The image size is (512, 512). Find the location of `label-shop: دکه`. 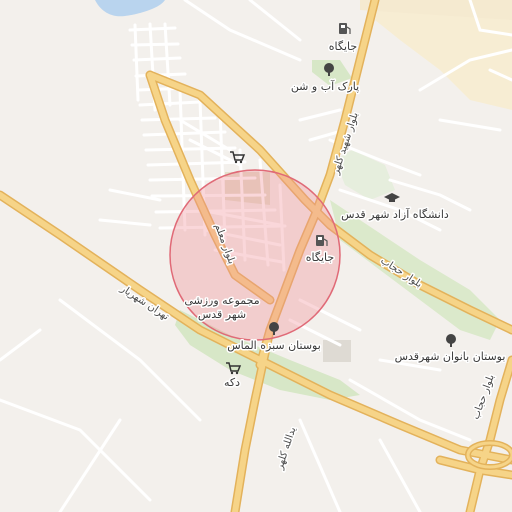

label-shop: دکه is located at coordinates (232, 382).